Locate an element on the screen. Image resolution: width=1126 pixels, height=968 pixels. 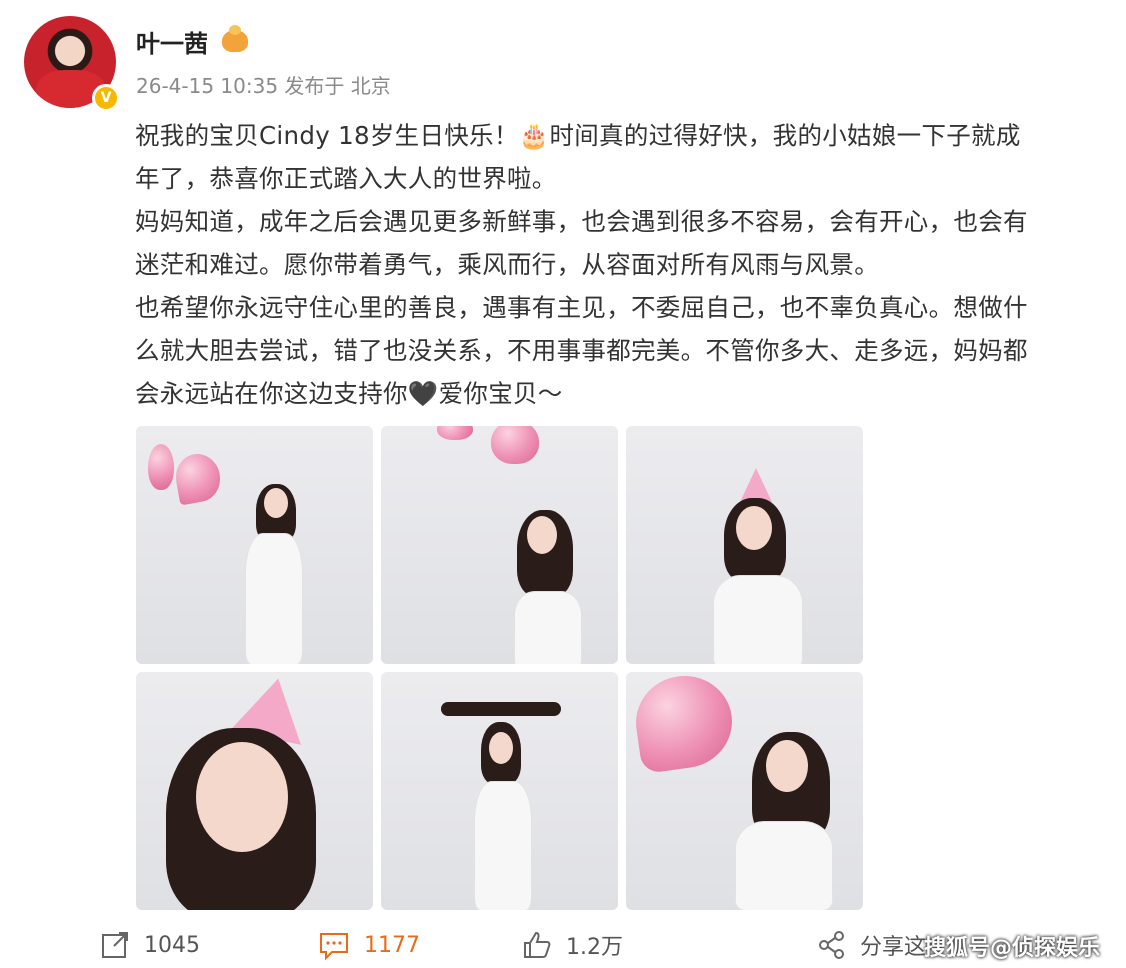
share-label: 分享这 is located at coordinates (893, 947).